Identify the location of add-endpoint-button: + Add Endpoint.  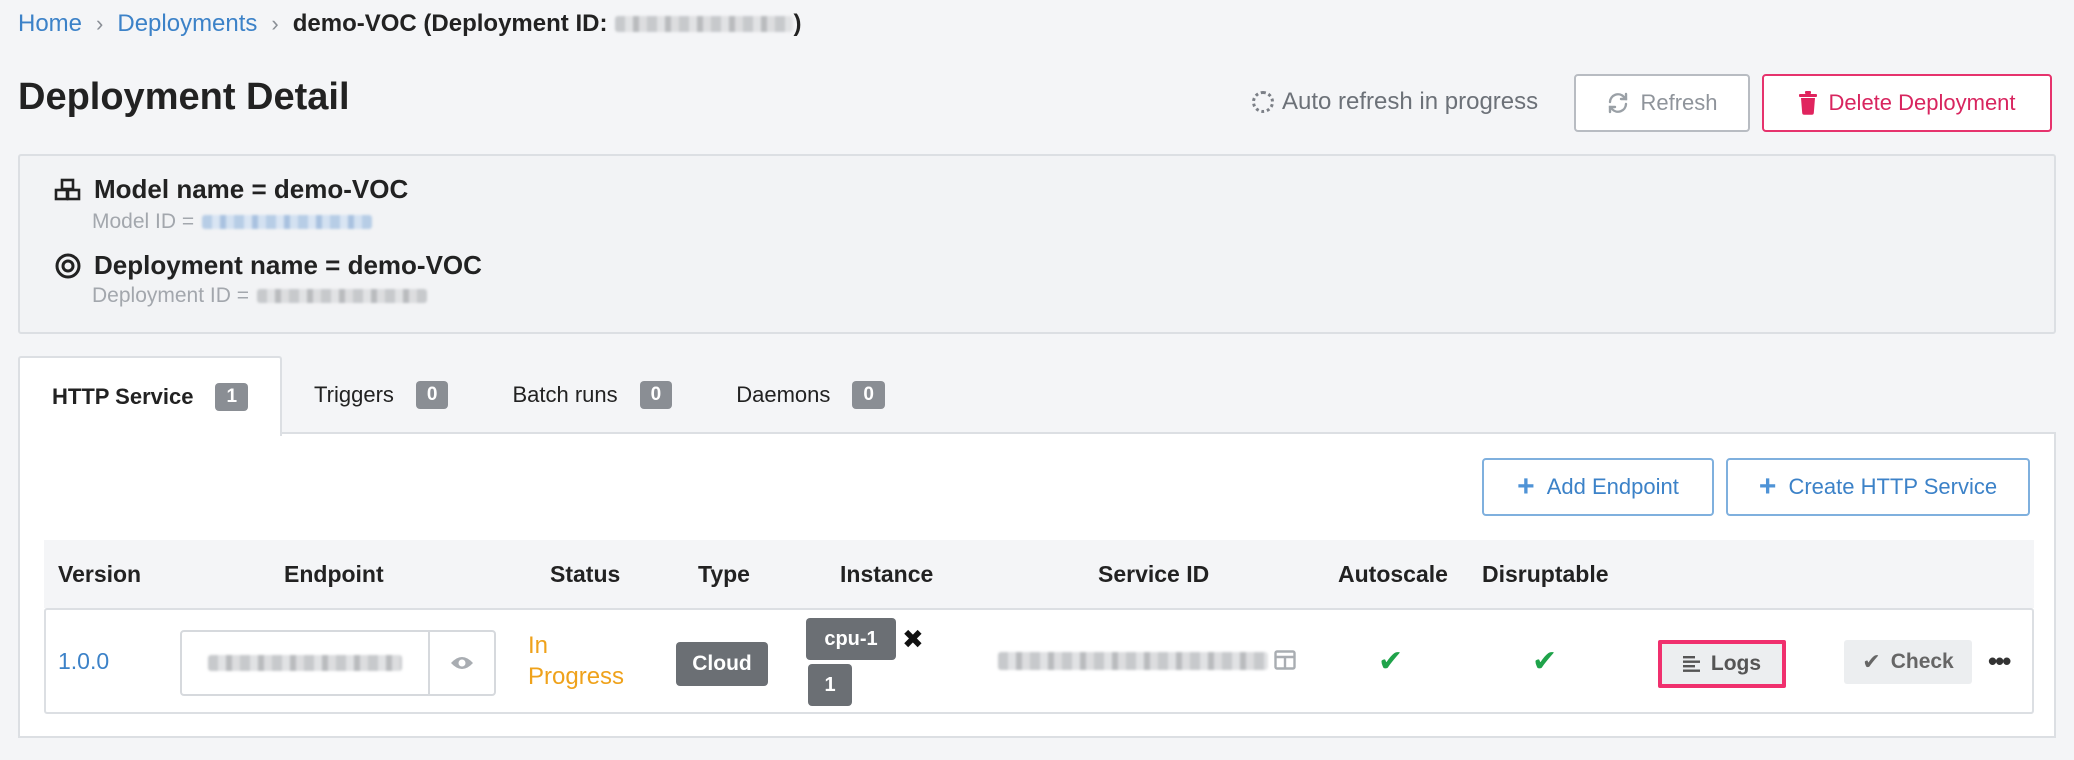
(1598, 487).